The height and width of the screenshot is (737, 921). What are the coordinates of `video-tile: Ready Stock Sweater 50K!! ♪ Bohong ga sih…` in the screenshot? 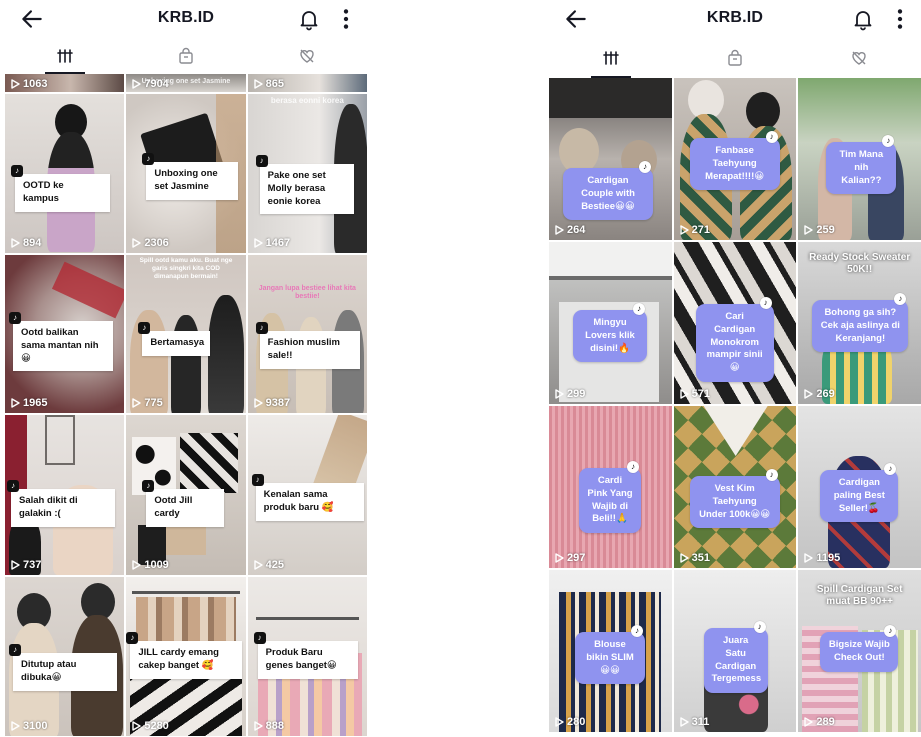 It's located at (859, 323).